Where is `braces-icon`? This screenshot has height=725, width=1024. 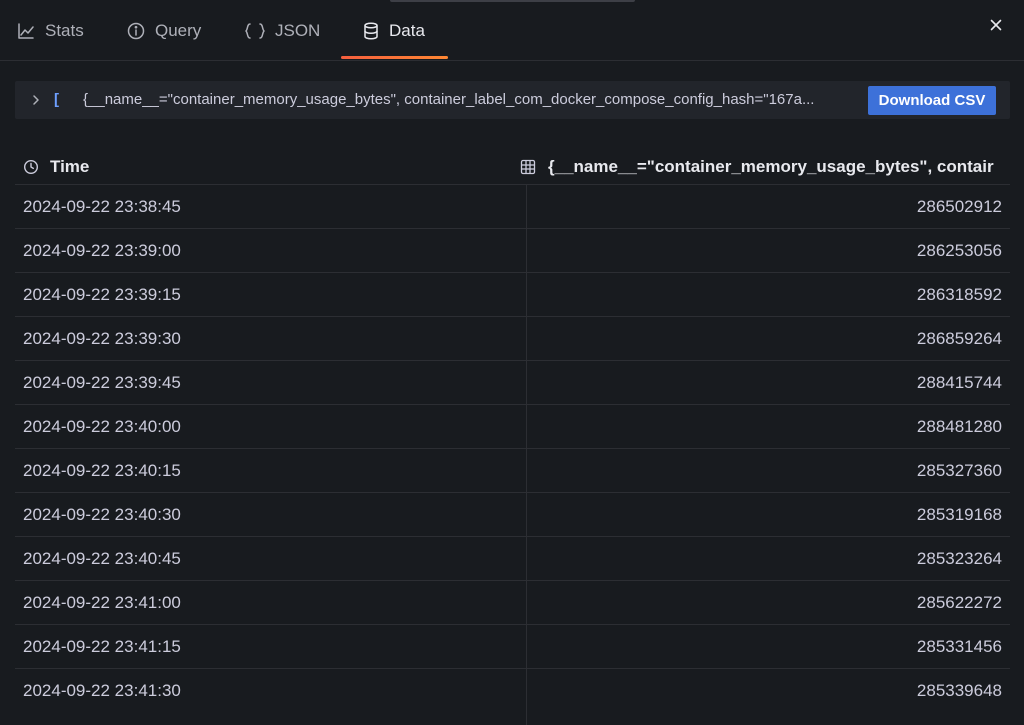 braces-icon is located at coordinates (255, 31).